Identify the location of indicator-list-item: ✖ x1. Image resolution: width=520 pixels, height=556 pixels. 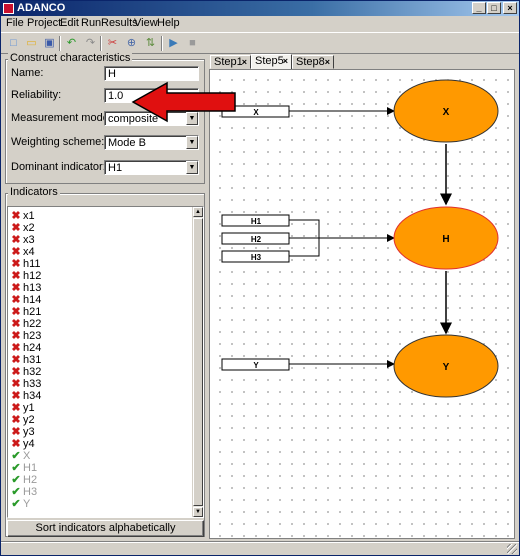
(23, 216).